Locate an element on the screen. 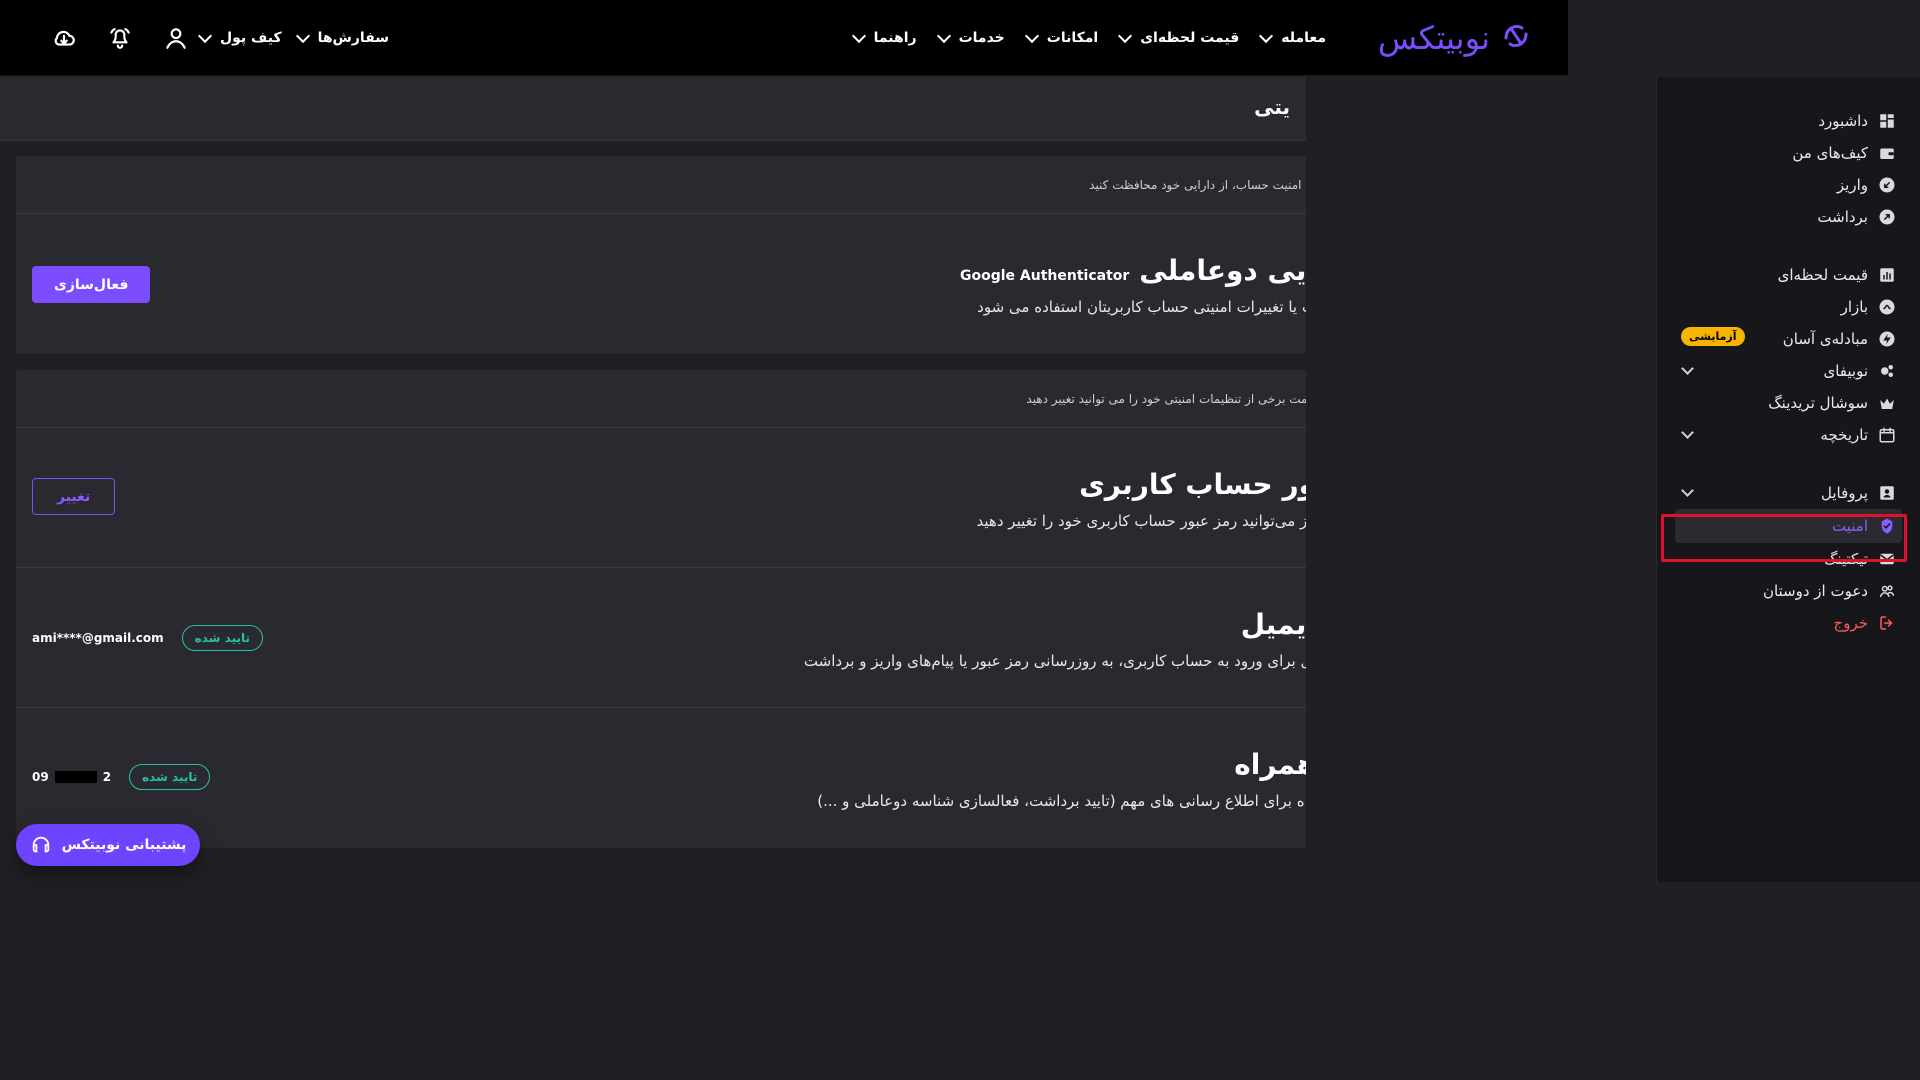 This screenshot has height=1080, width=1920. deposit-icon is located at coordinates (1887, 185).